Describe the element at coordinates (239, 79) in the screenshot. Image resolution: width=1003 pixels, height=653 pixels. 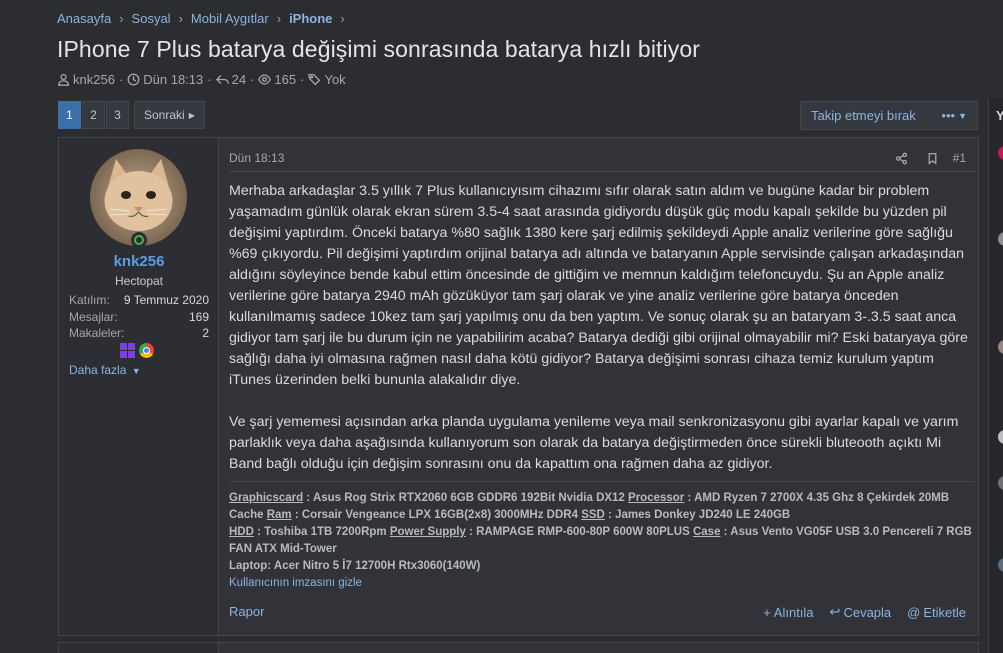
I see `thread-replies-count: 24` at that location.